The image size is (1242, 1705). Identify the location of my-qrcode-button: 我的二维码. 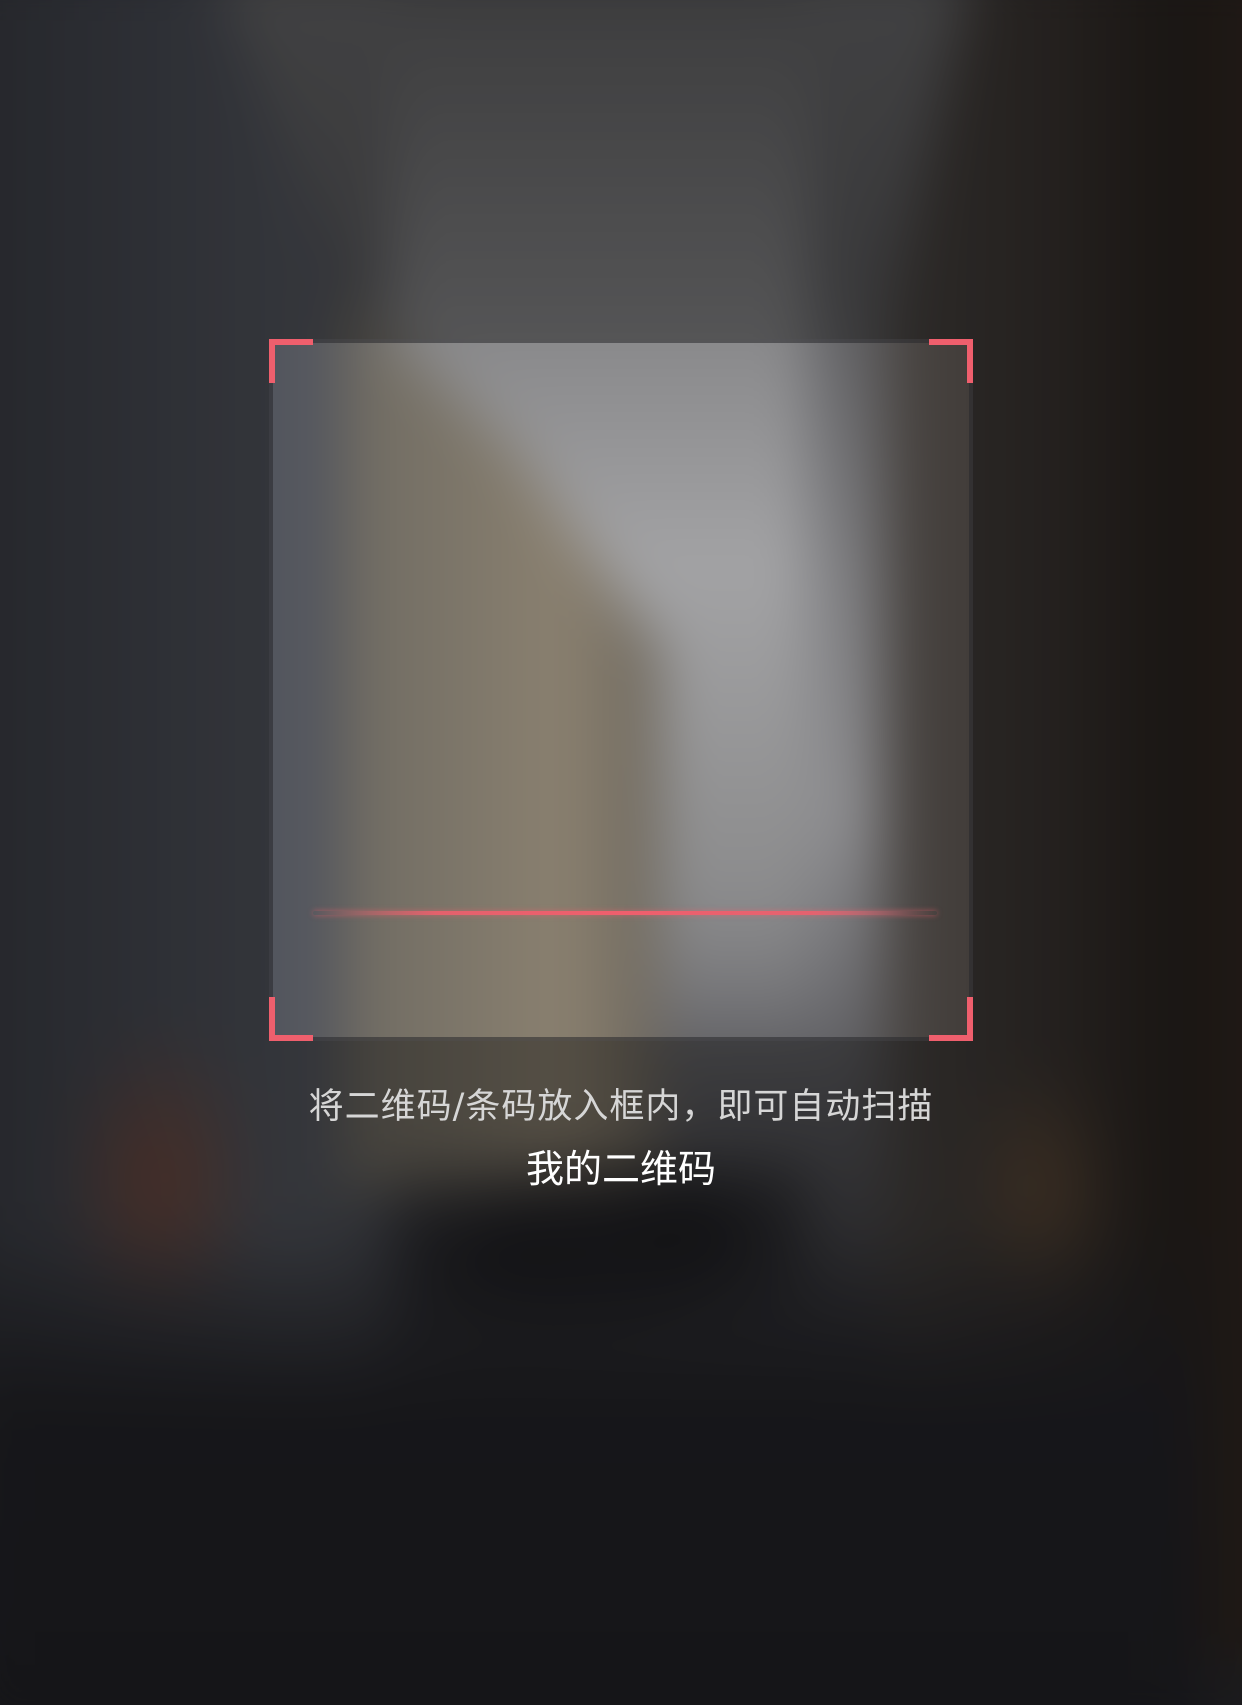
(621, 1169).